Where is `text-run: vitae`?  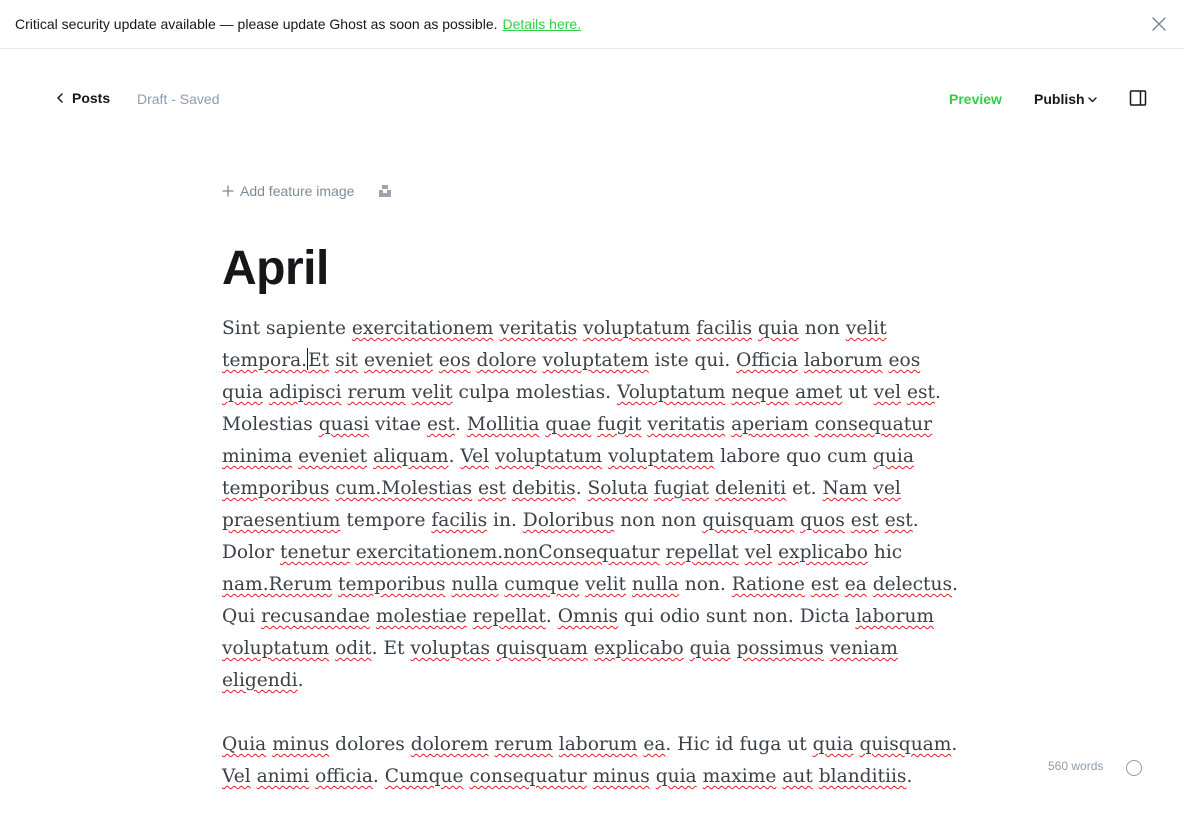 text-run: vitae is located at coordinates (398, 424).